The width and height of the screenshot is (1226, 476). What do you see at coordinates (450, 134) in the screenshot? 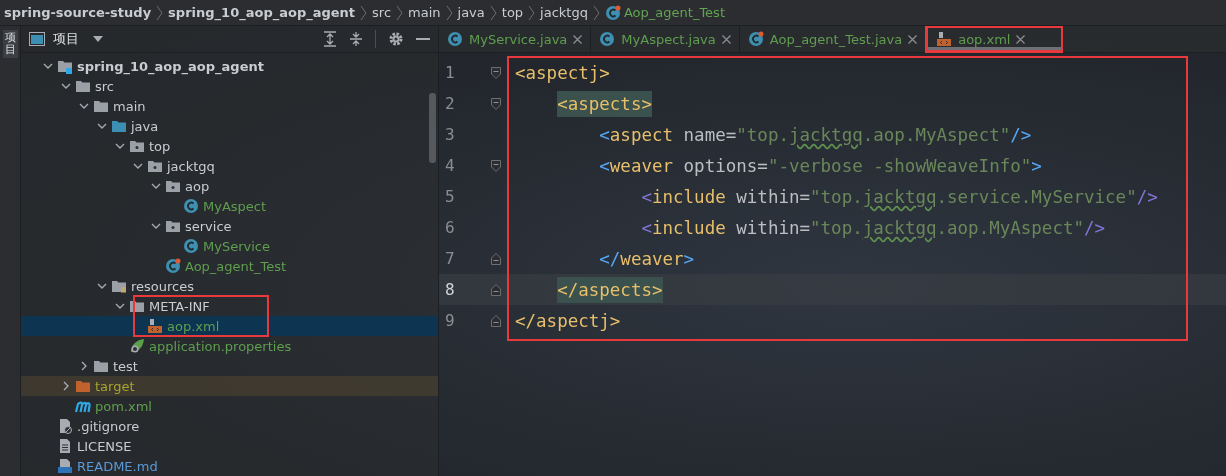
I see `line-number: 3` at bounding box center [450, 134].